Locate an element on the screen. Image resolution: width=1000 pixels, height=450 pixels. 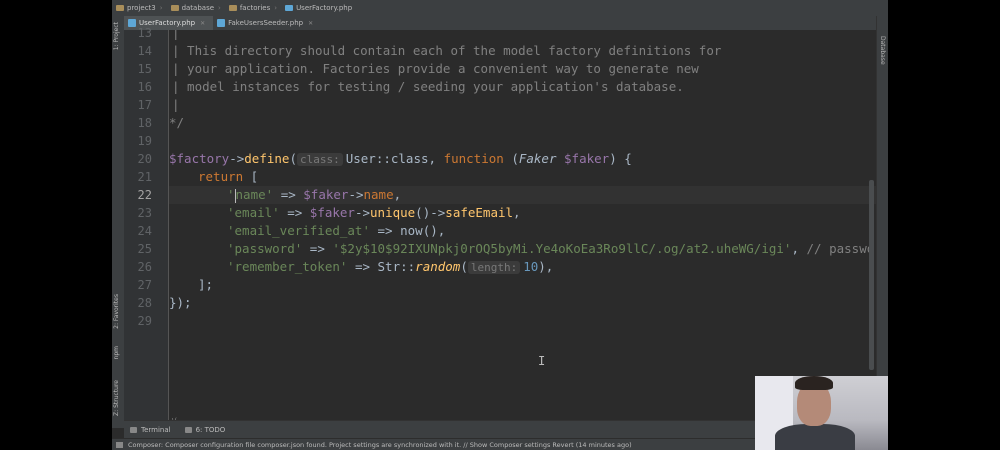
tool-window-structure: Z: Structure is located at coordinates (116, 398).